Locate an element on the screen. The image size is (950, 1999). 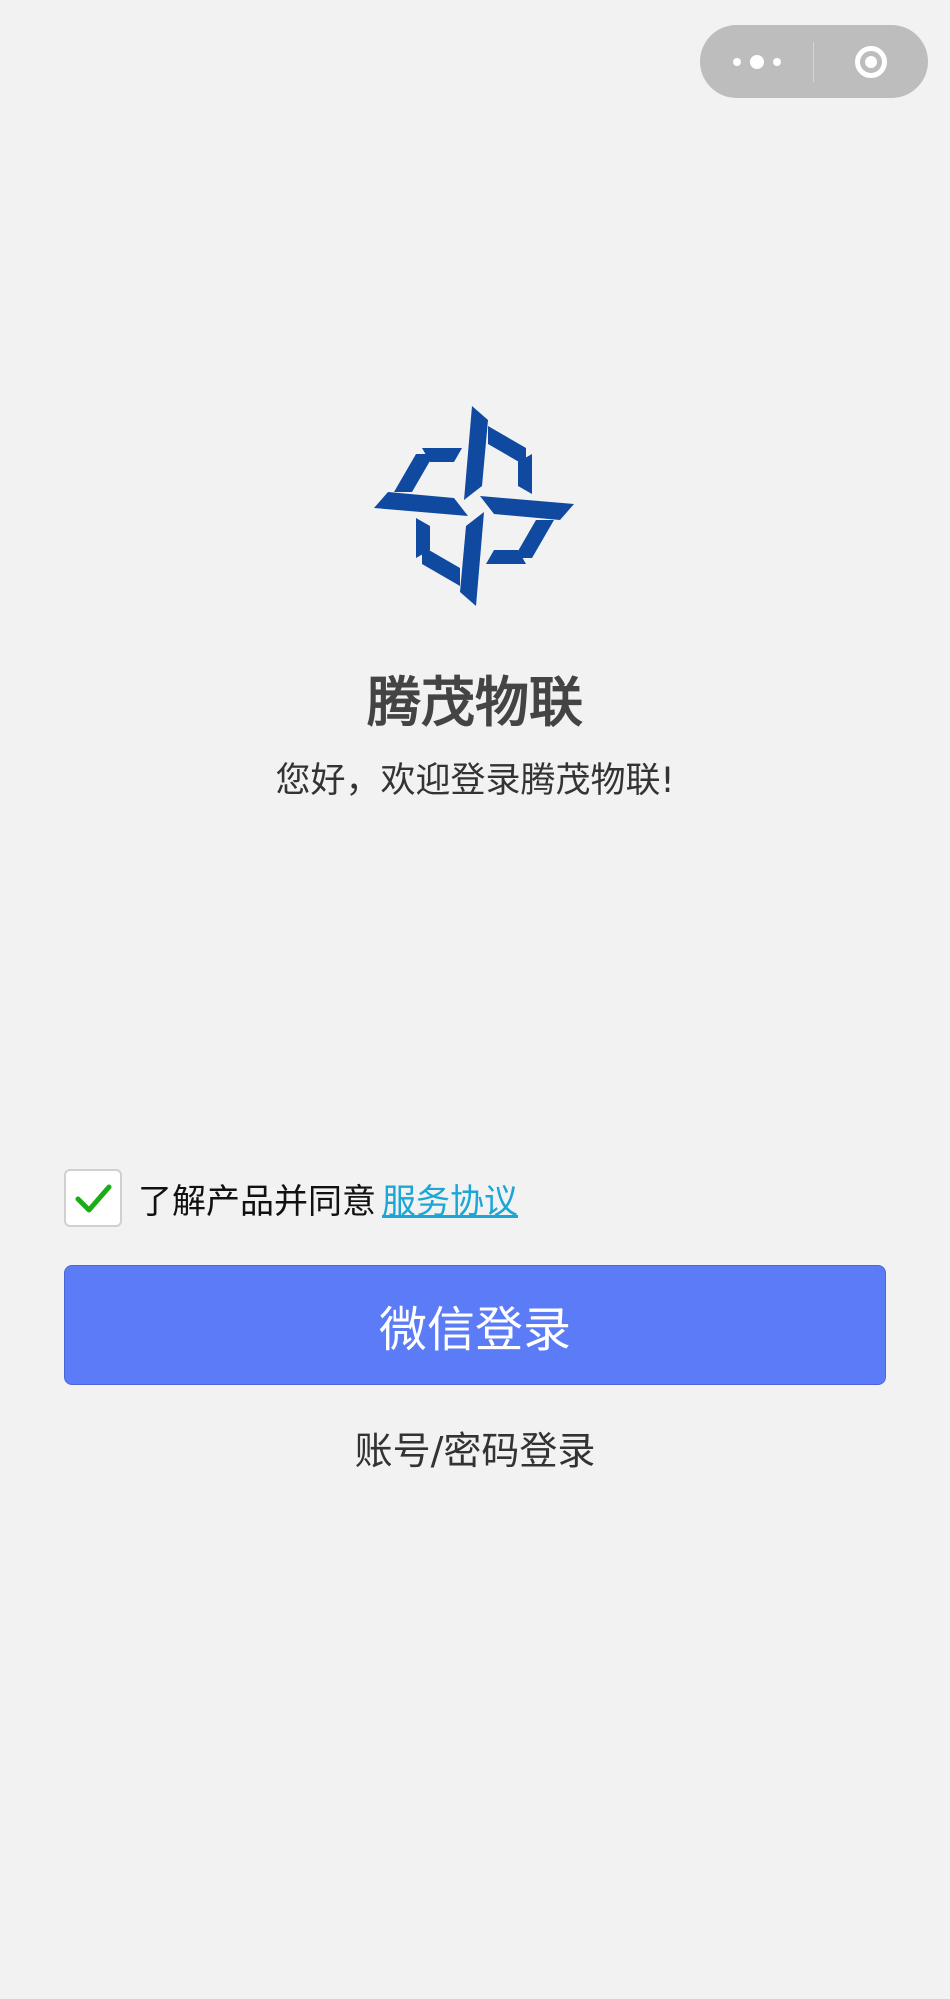
close-button is located at coordinates (870, 61).